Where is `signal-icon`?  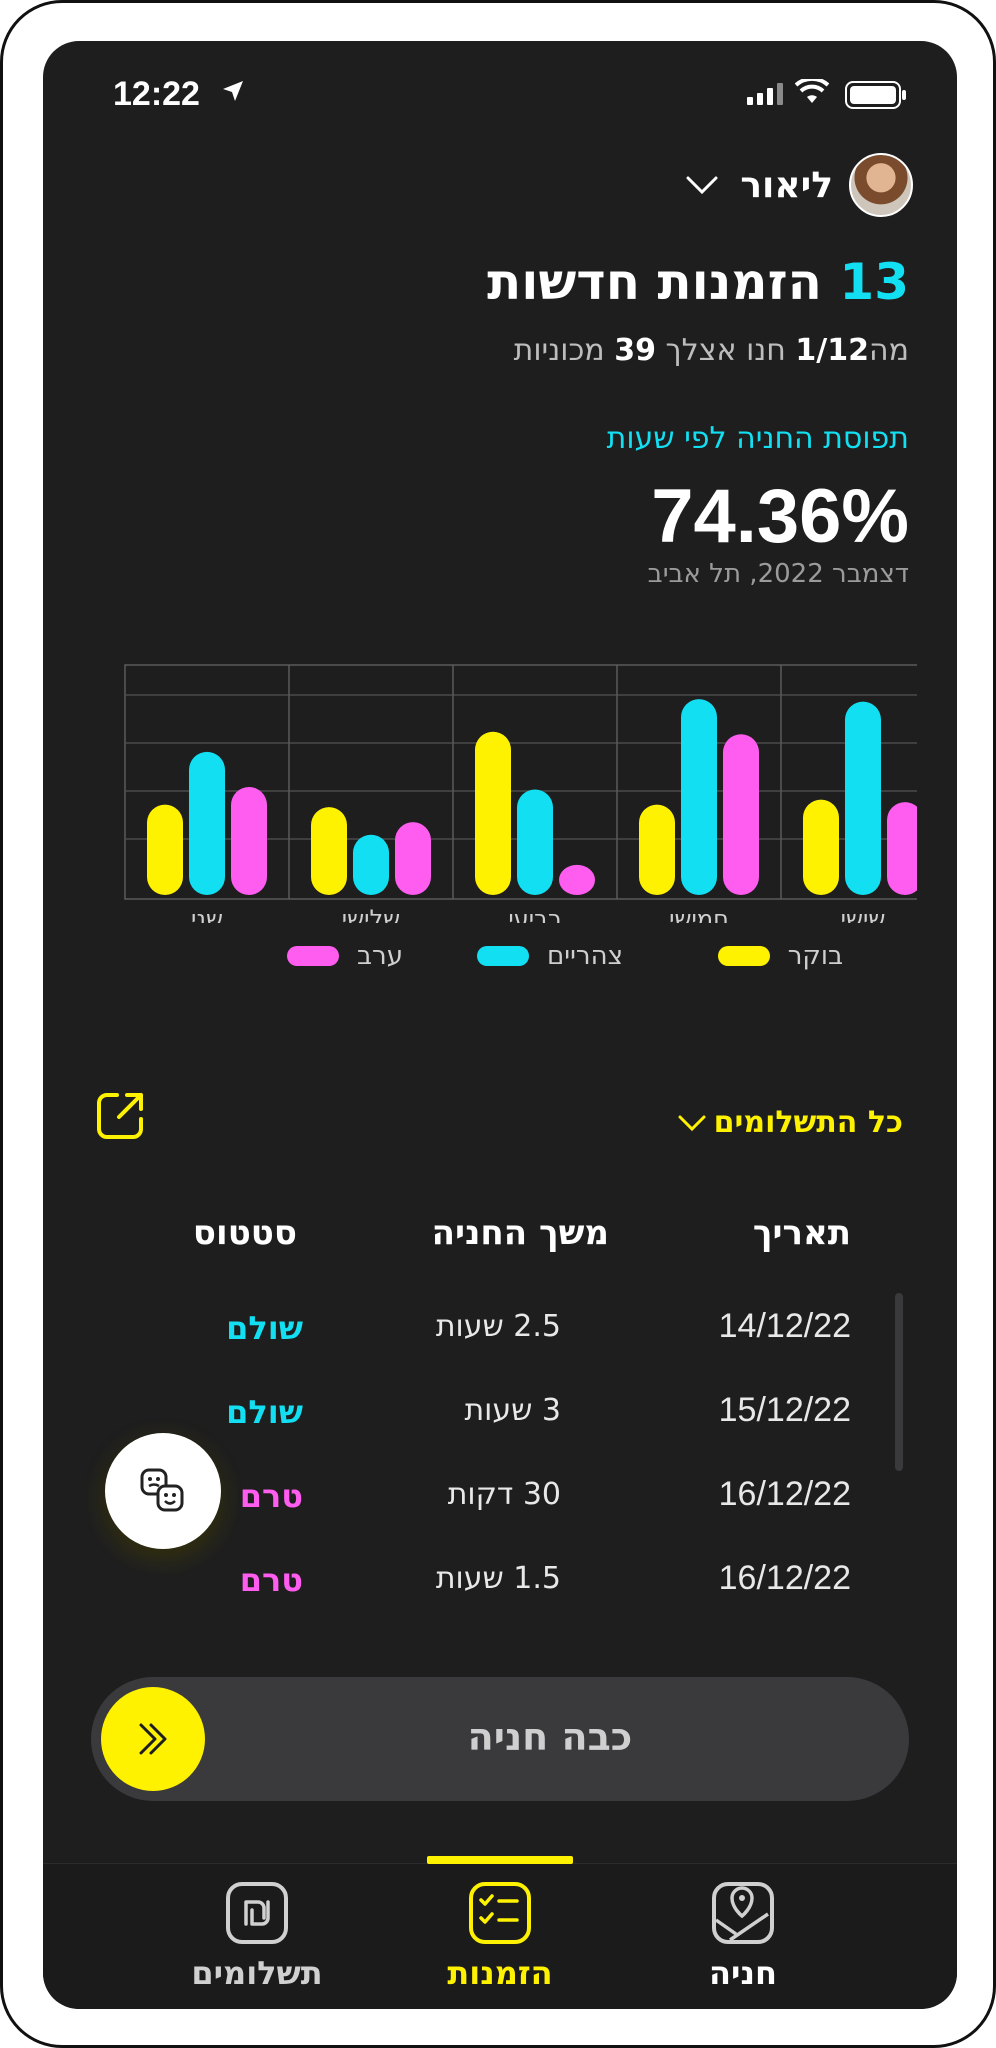 signal-icon is located at coordinates (765, 94).